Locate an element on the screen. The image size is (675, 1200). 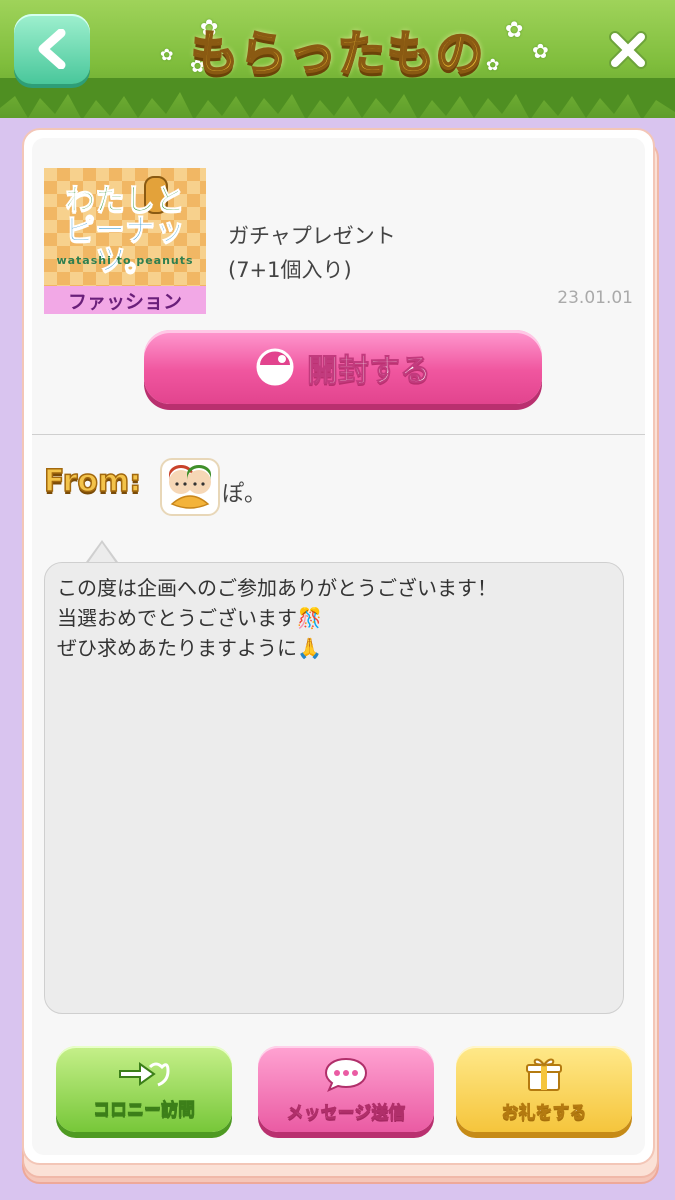
thumbnail-logo-line2: ピーナッツ。 is located at coordinates (125, 245).